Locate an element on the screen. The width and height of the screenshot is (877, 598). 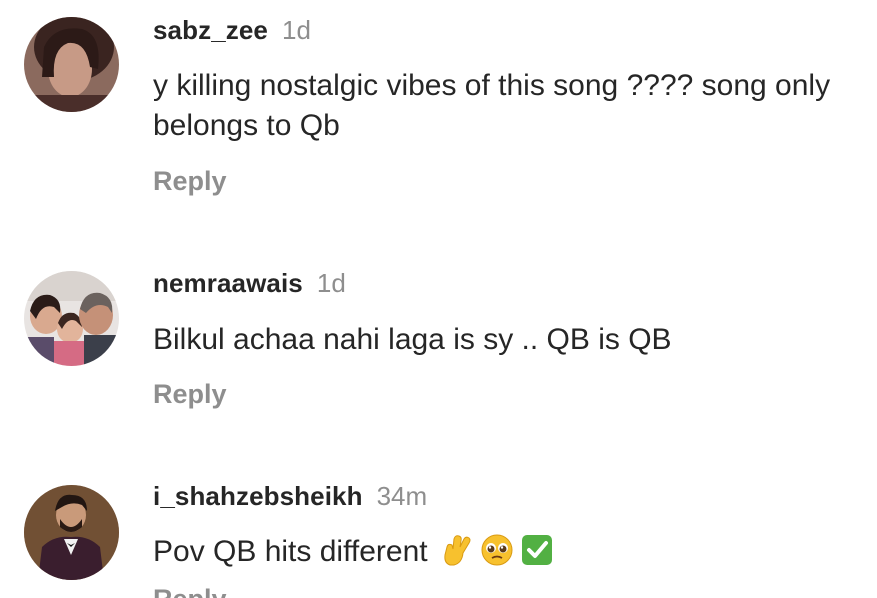
crossed-fingers-icon is located at coordinates (457, 550).